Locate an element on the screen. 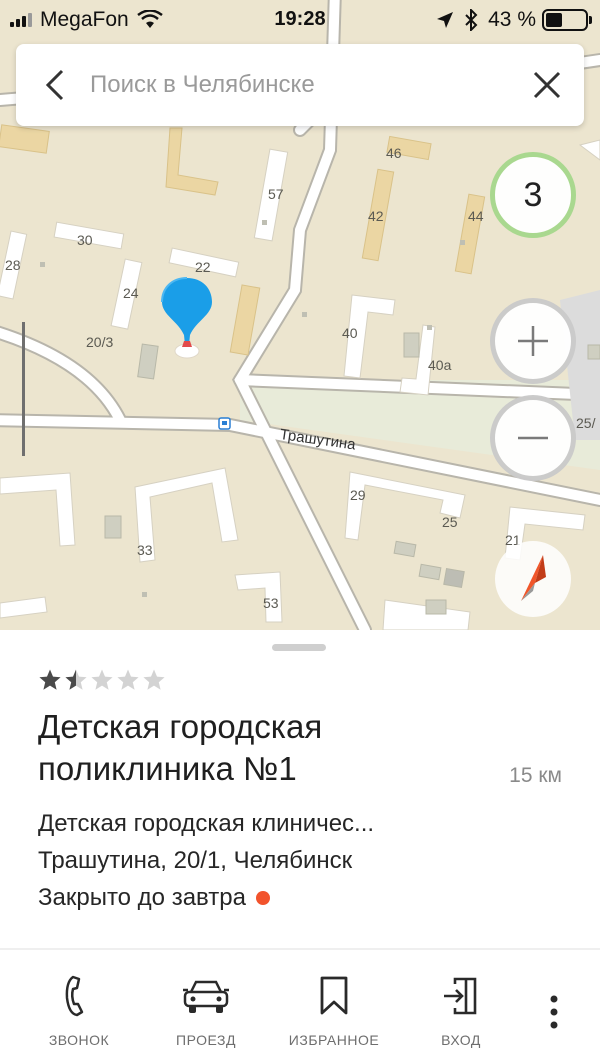 The width and height of the screenshot is (600, 1063). action-bar: ЗВОНОК ПРОЕЗД ИЗБРАННОЕ ВХОД is located at coordinates (300, 1006).